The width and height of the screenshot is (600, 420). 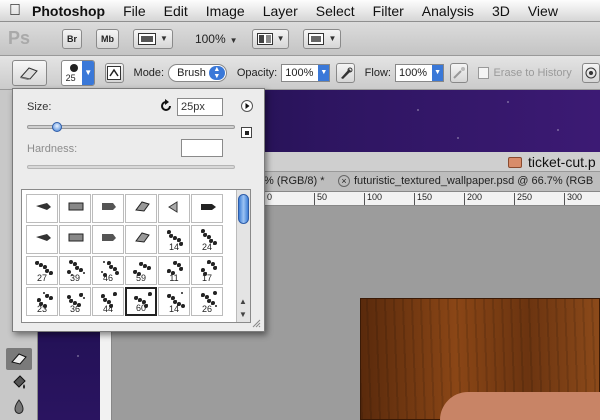 I want to click on ruler-tick: 150, so click(x=423, y=199).